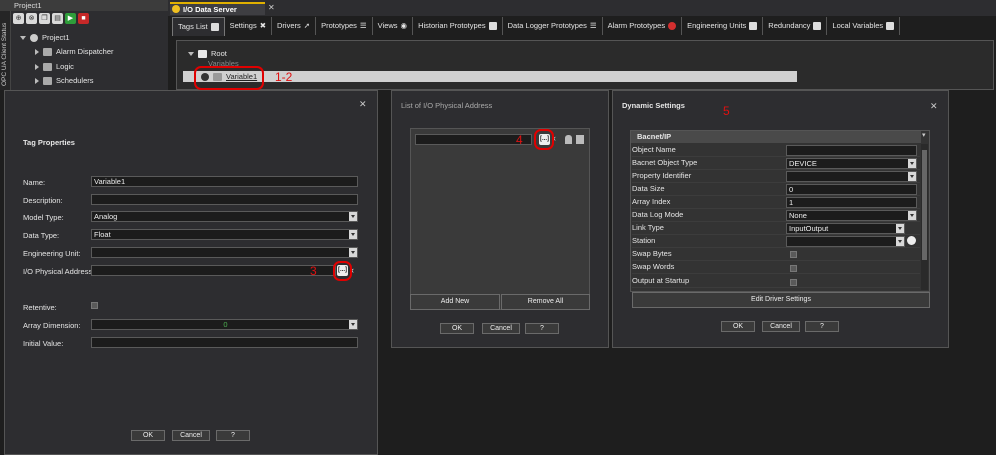 Image resolution: width=996 pixels, height=455 pixels. Describe the element at coordinates (851, 215) in the screenshot. I see `data-log-mode-select: None` at that location.